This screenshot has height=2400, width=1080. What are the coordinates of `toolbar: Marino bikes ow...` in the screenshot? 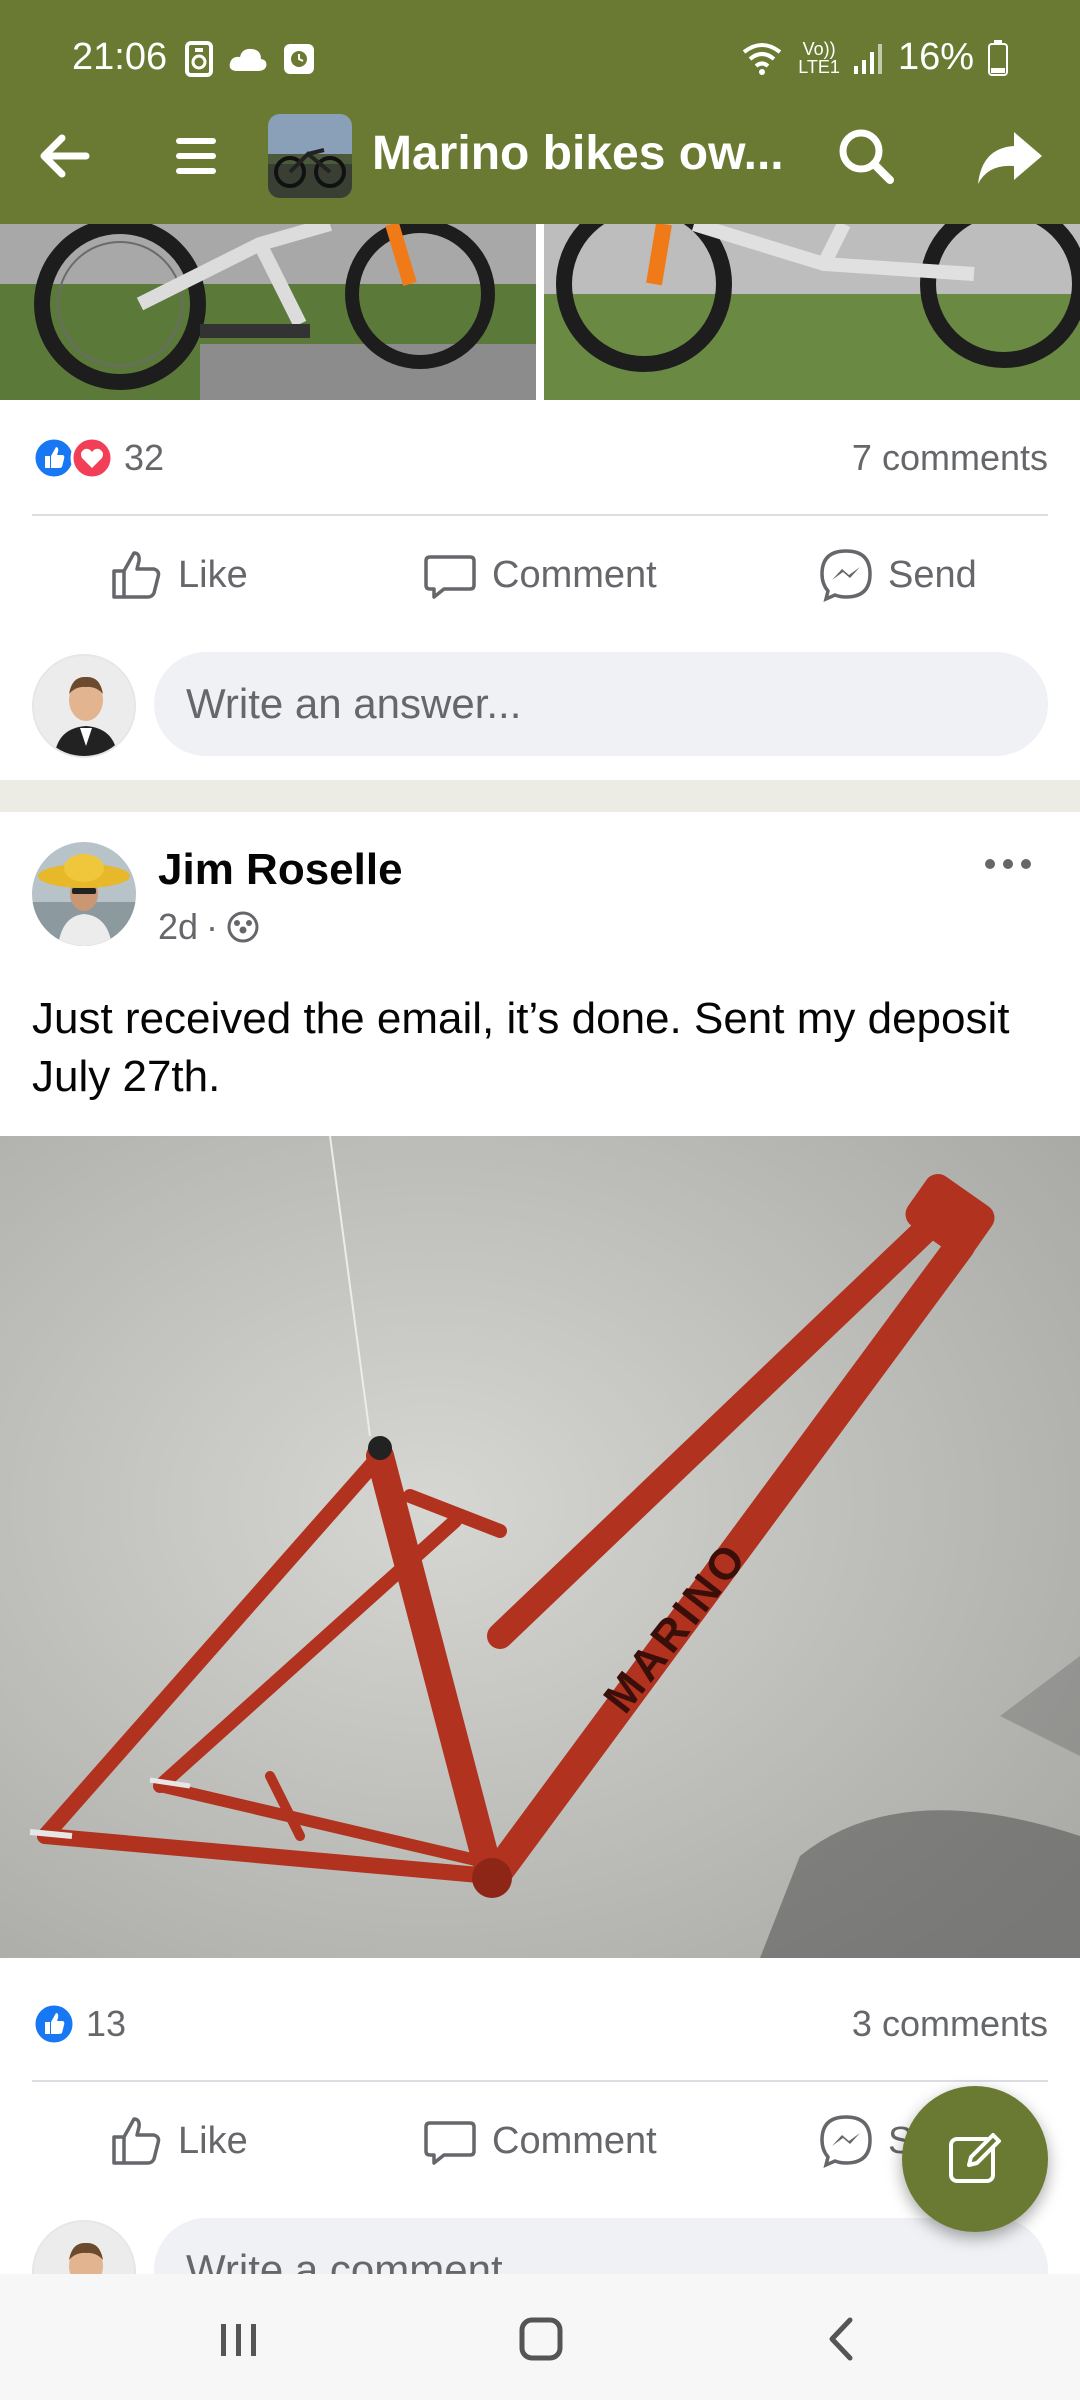 It's located at (540, 165).